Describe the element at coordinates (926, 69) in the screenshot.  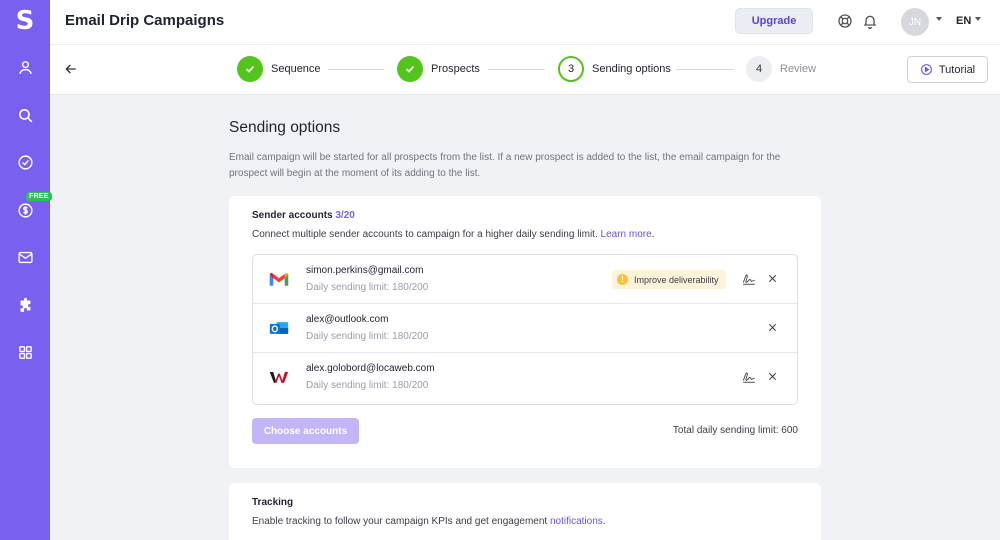
I see `play-circle-icon` at that location.